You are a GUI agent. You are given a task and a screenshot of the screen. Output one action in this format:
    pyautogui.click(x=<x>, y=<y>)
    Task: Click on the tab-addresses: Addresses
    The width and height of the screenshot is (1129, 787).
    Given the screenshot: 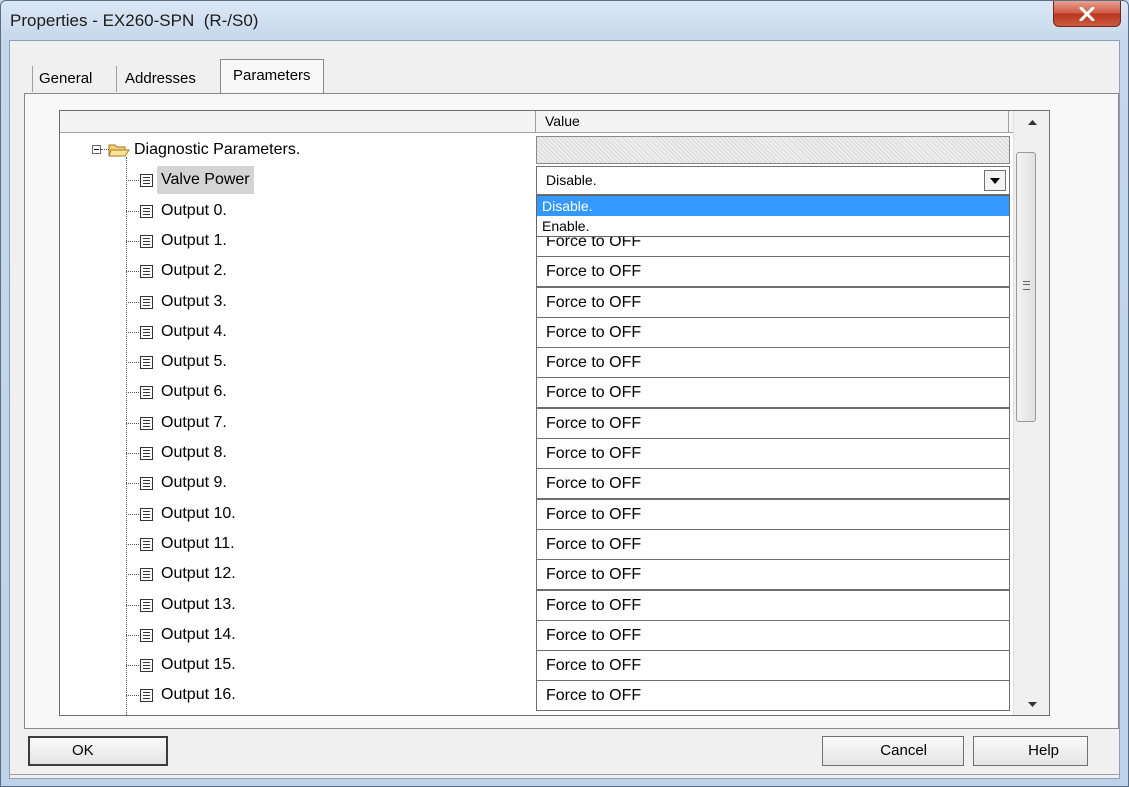 What is the action you would take?
    pyautogui.click(x=160, y=79)
    